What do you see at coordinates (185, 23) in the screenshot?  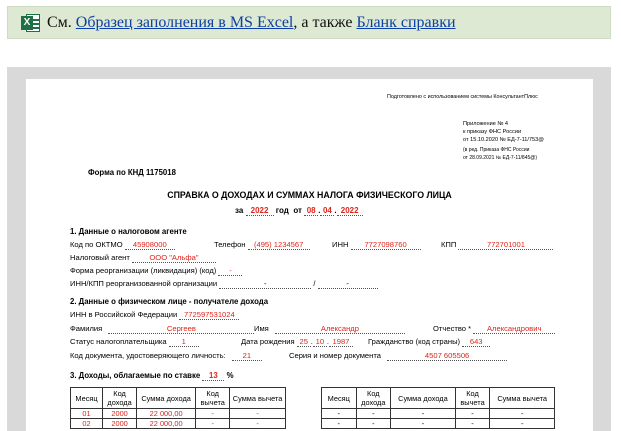 I see `excel-sample-link: Образец заполнения в MS Excel` at bounding box center [185, 23].